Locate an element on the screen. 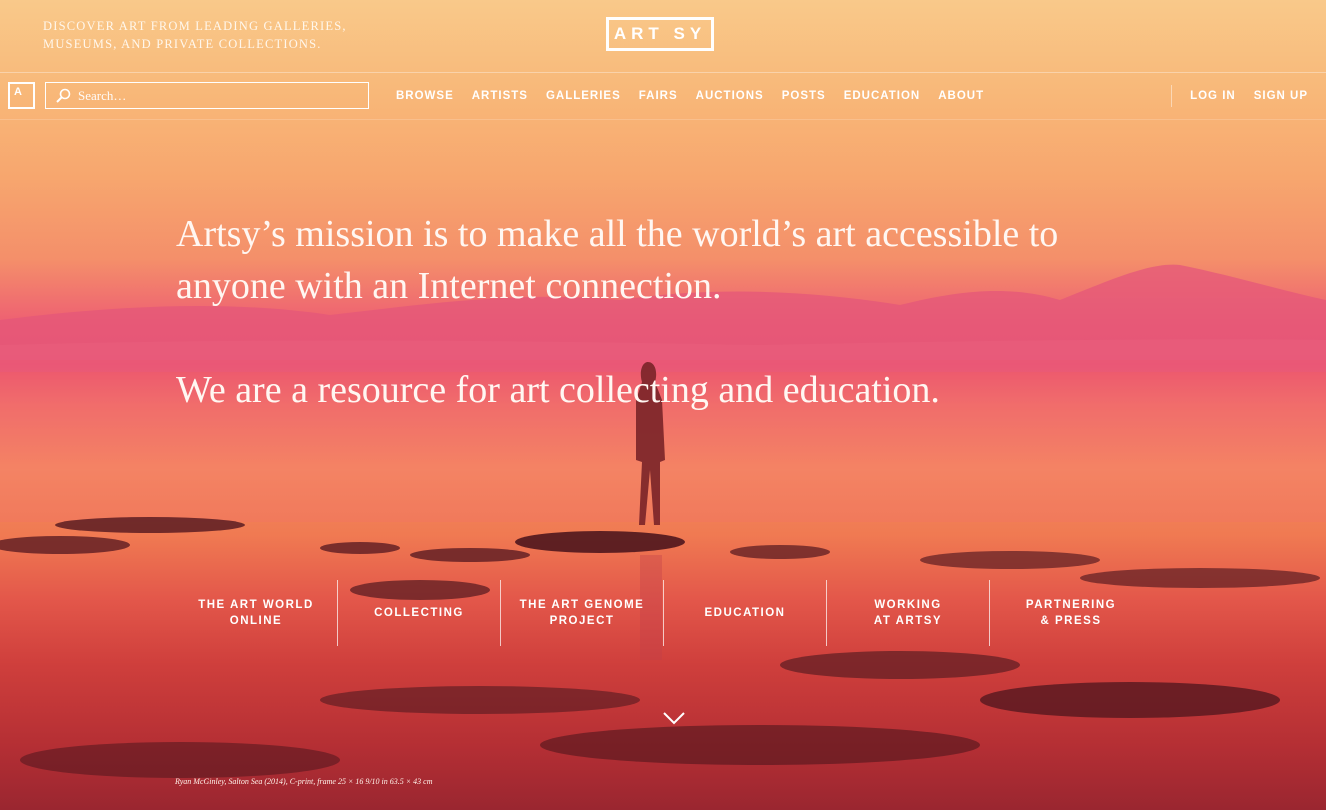 This screenshot has width=1326, height=810. chevron-down-icon is located at coordinates (674, 718).